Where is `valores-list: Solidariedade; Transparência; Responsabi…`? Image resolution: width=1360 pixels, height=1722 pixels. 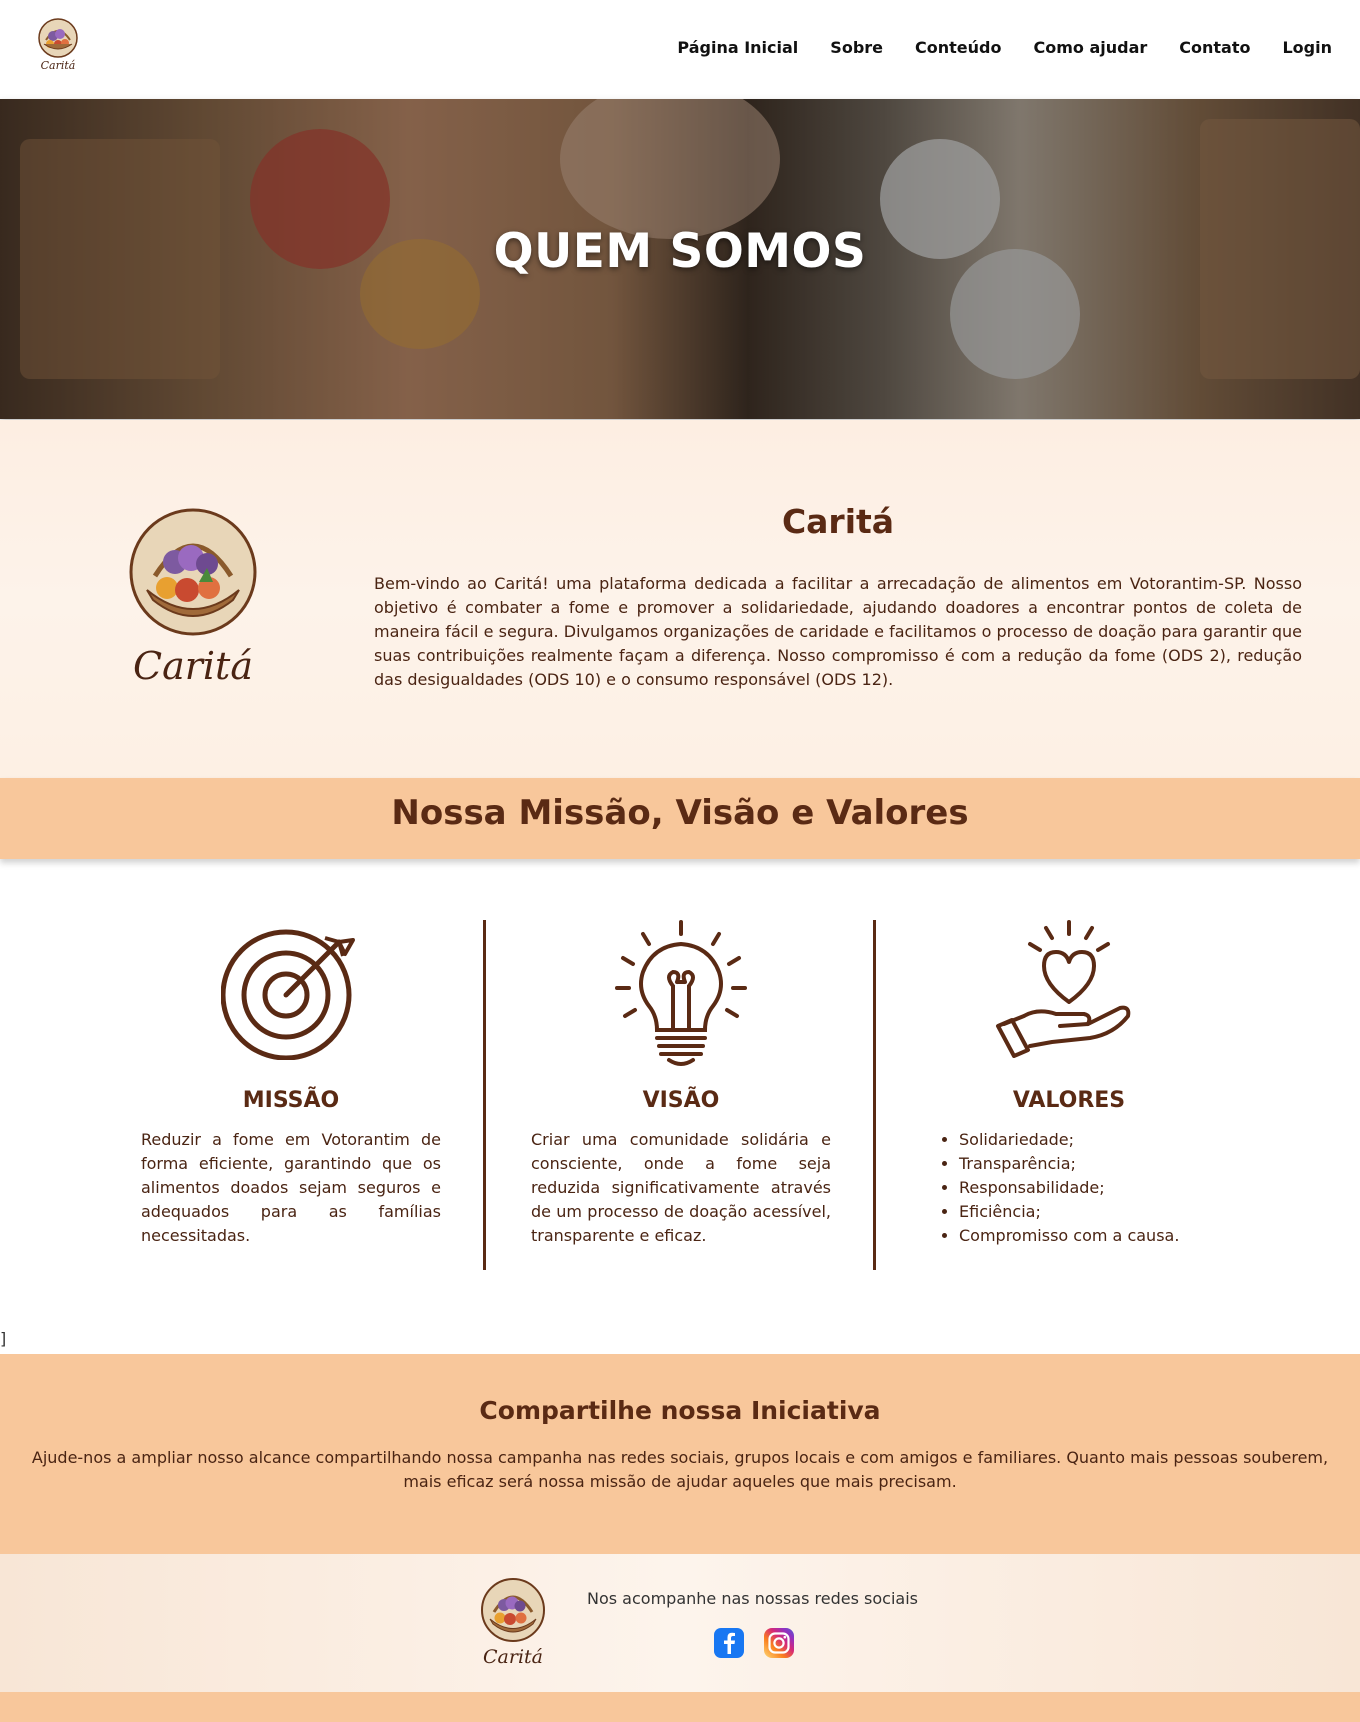
valores-list: Solidariedade; Transparência; Responsabi… is located at coordinates (1060, 1188).